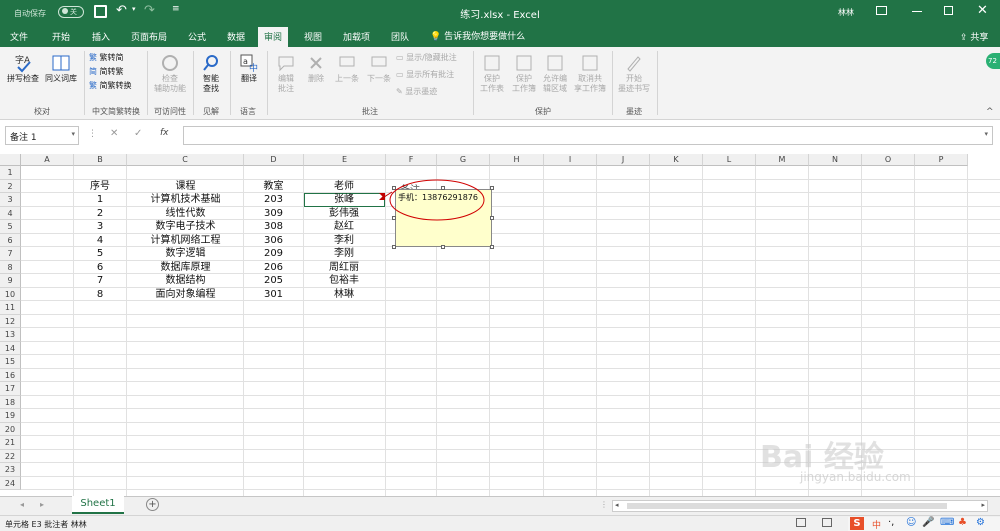  What do you see at coordinates (185, 160) in the screenshot?
I see `column-header: C` at bounding box center [185, 160].